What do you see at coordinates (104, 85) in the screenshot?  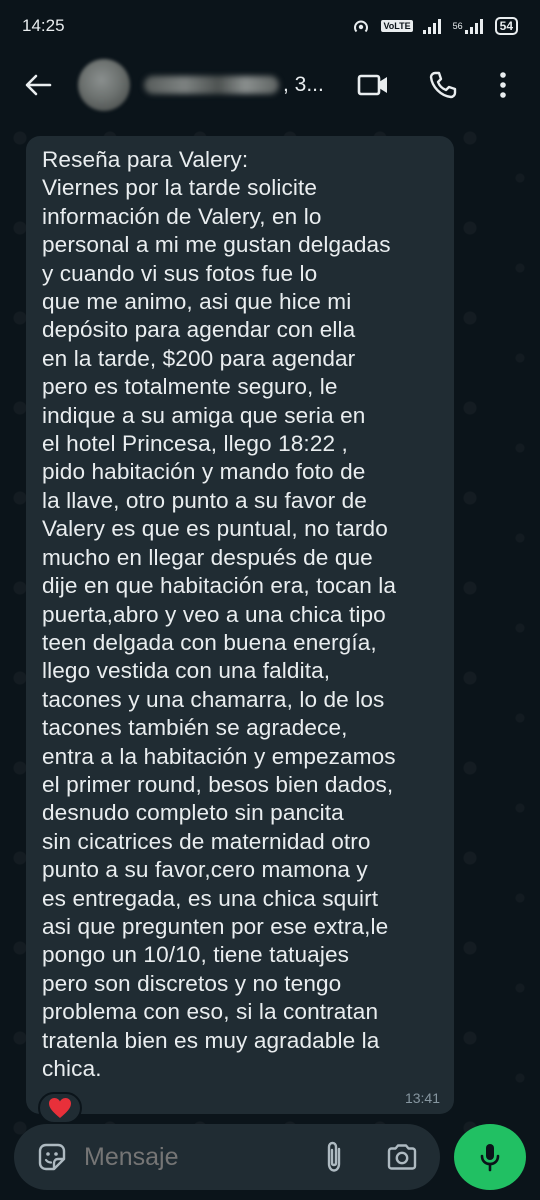 I see `avatar` at bounding box center [104, 85].